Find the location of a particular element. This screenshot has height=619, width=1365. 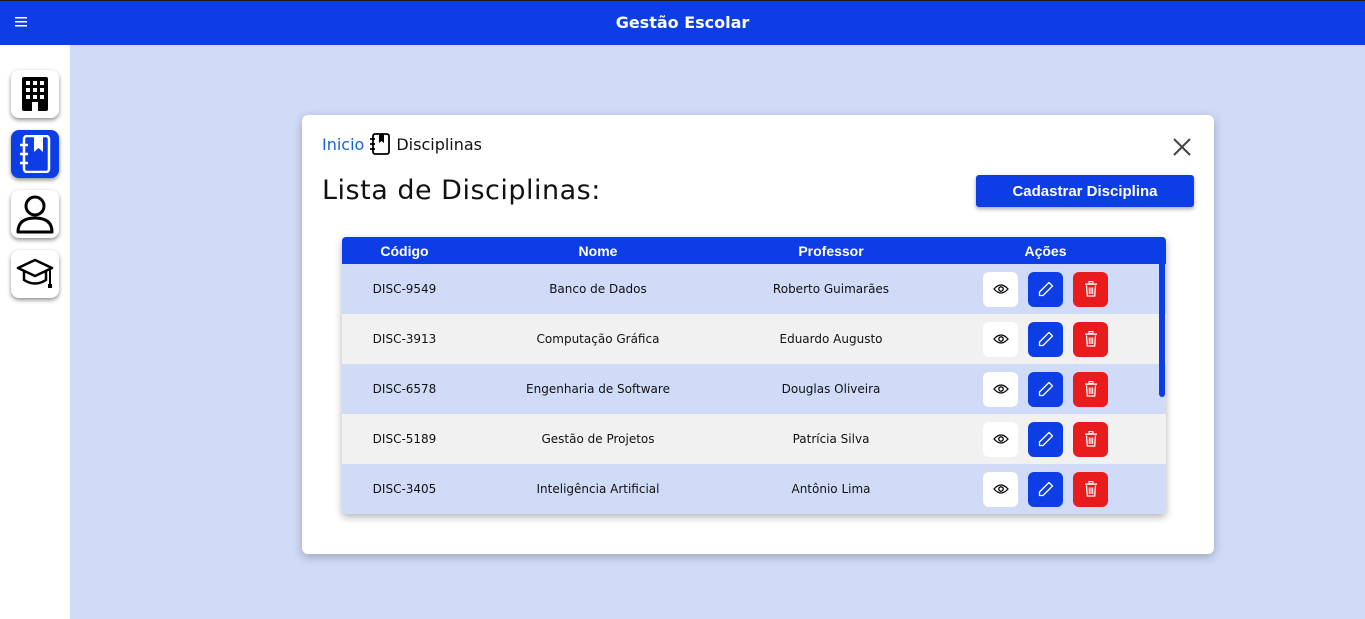

cell-professor: Eduardo Augusto is located at coordinates (831, 339).